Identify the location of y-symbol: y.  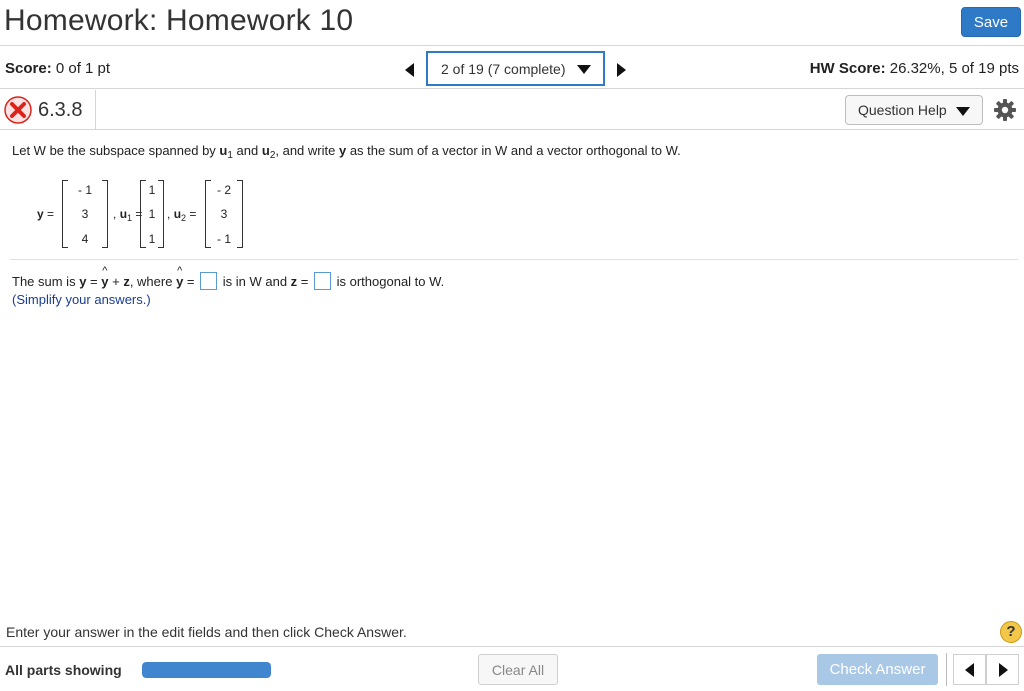
(40, 214).